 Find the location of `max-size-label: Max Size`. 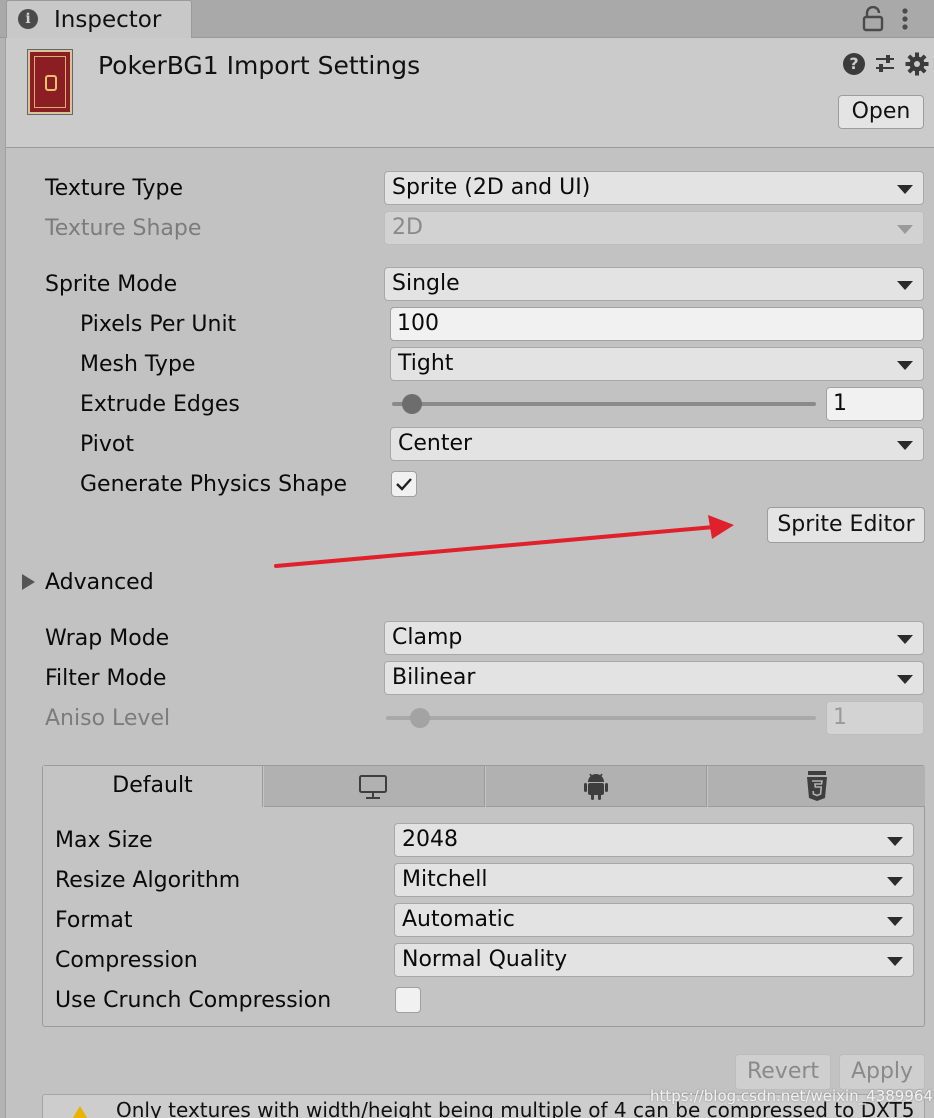

max-size-label: Max Size is located at coordinates (104, 840).